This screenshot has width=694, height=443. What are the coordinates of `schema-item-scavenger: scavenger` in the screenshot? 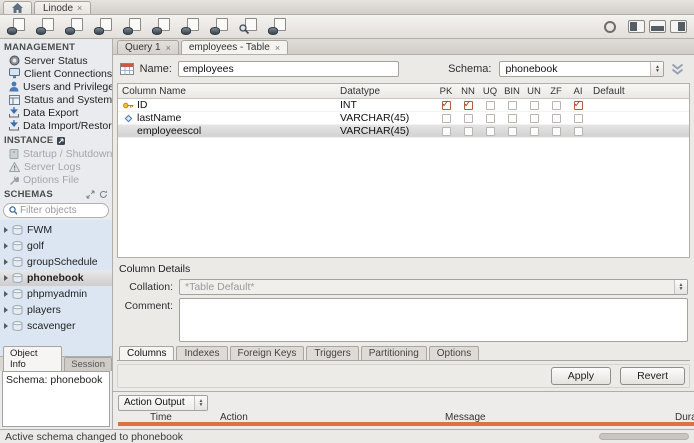 It's located at (56, 326).